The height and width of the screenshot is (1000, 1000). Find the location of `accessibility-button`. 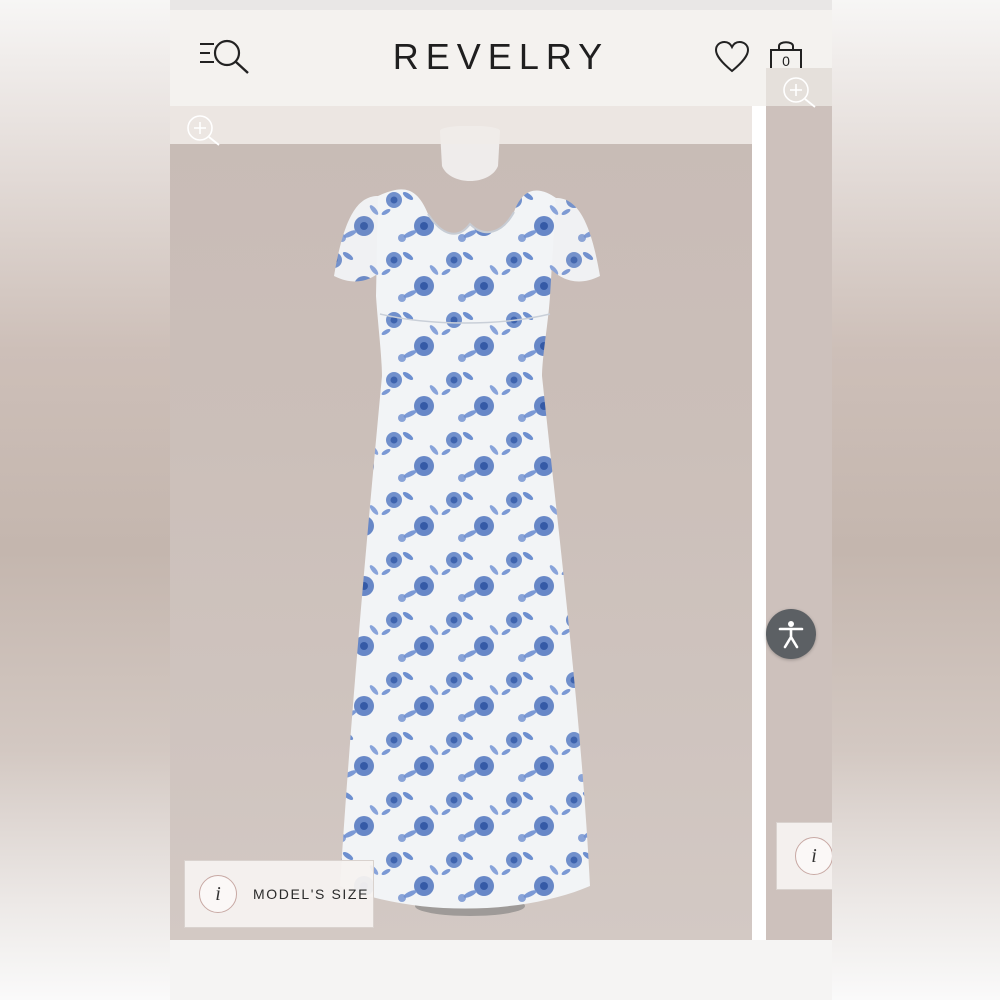

accessibility-button is located at coordinates (791, 634).